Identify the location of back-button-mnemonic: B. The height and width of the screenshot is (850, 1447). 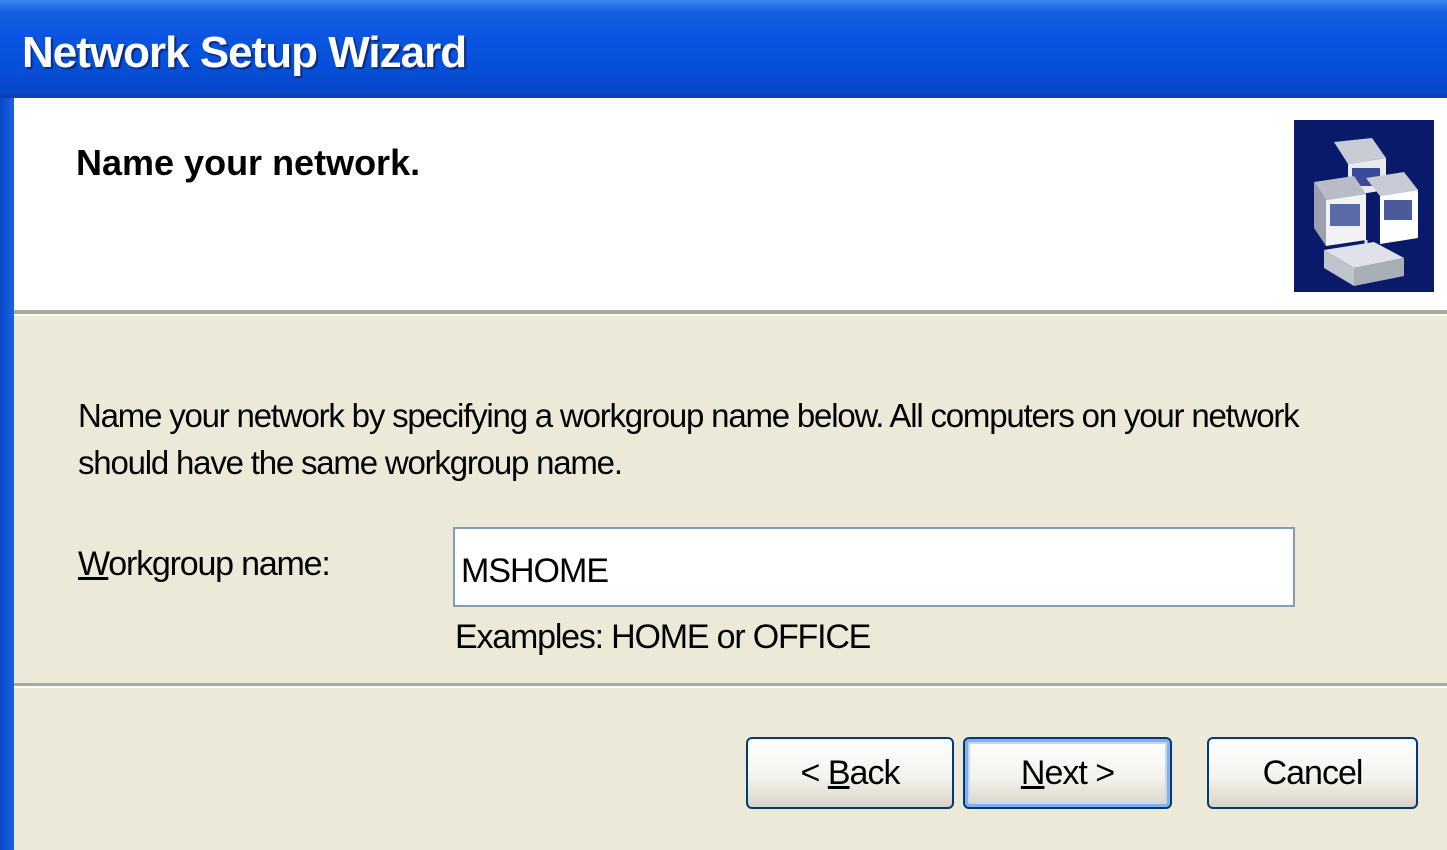
(839, 772).